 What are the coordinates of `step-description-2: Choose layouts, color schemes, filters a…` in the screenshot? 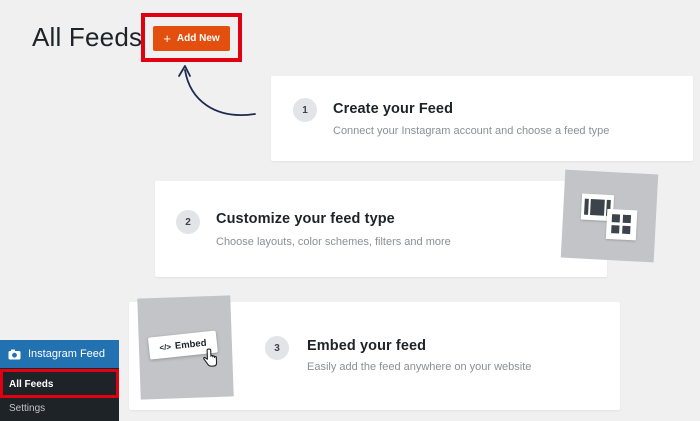 It's located at (333, 242).